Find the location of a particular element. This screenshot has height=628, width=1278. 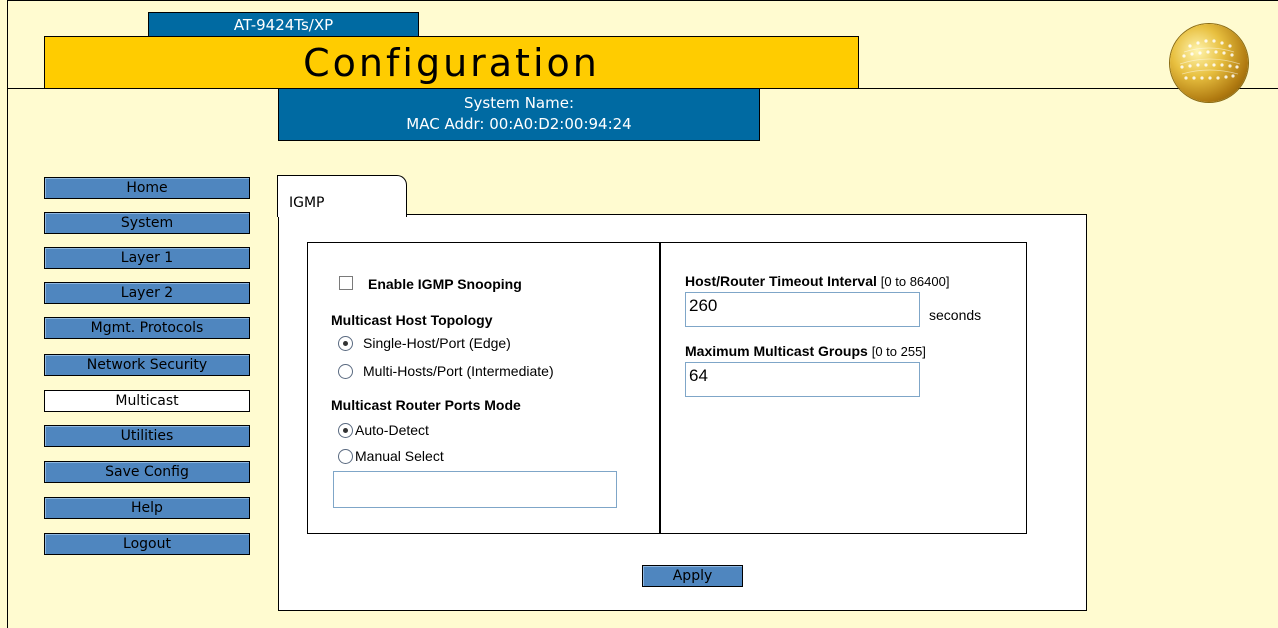

max-groups-label: Maximum Multicast Groups is located at coordinates (776, 351).